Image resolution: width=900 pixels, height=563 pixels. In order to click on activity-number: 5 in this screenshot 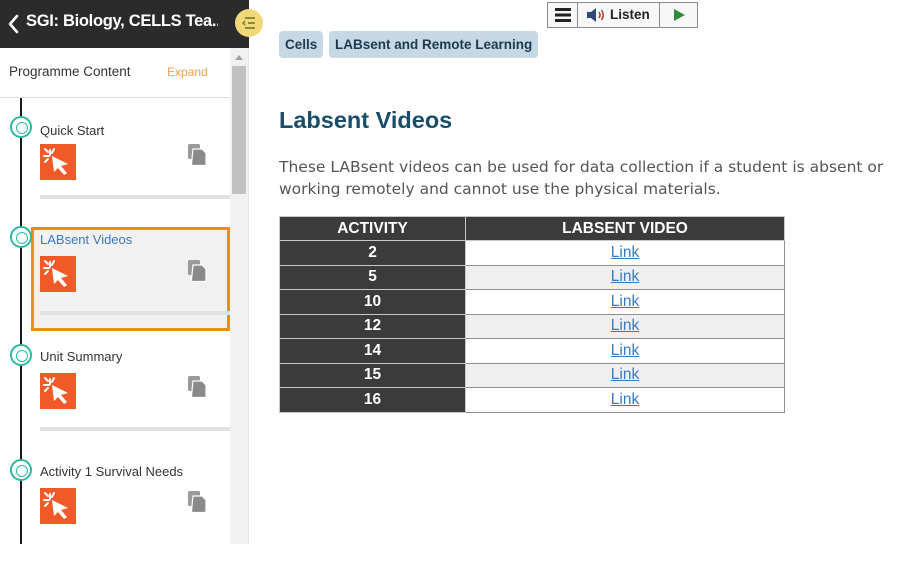, I will do `click(372, 277)`.